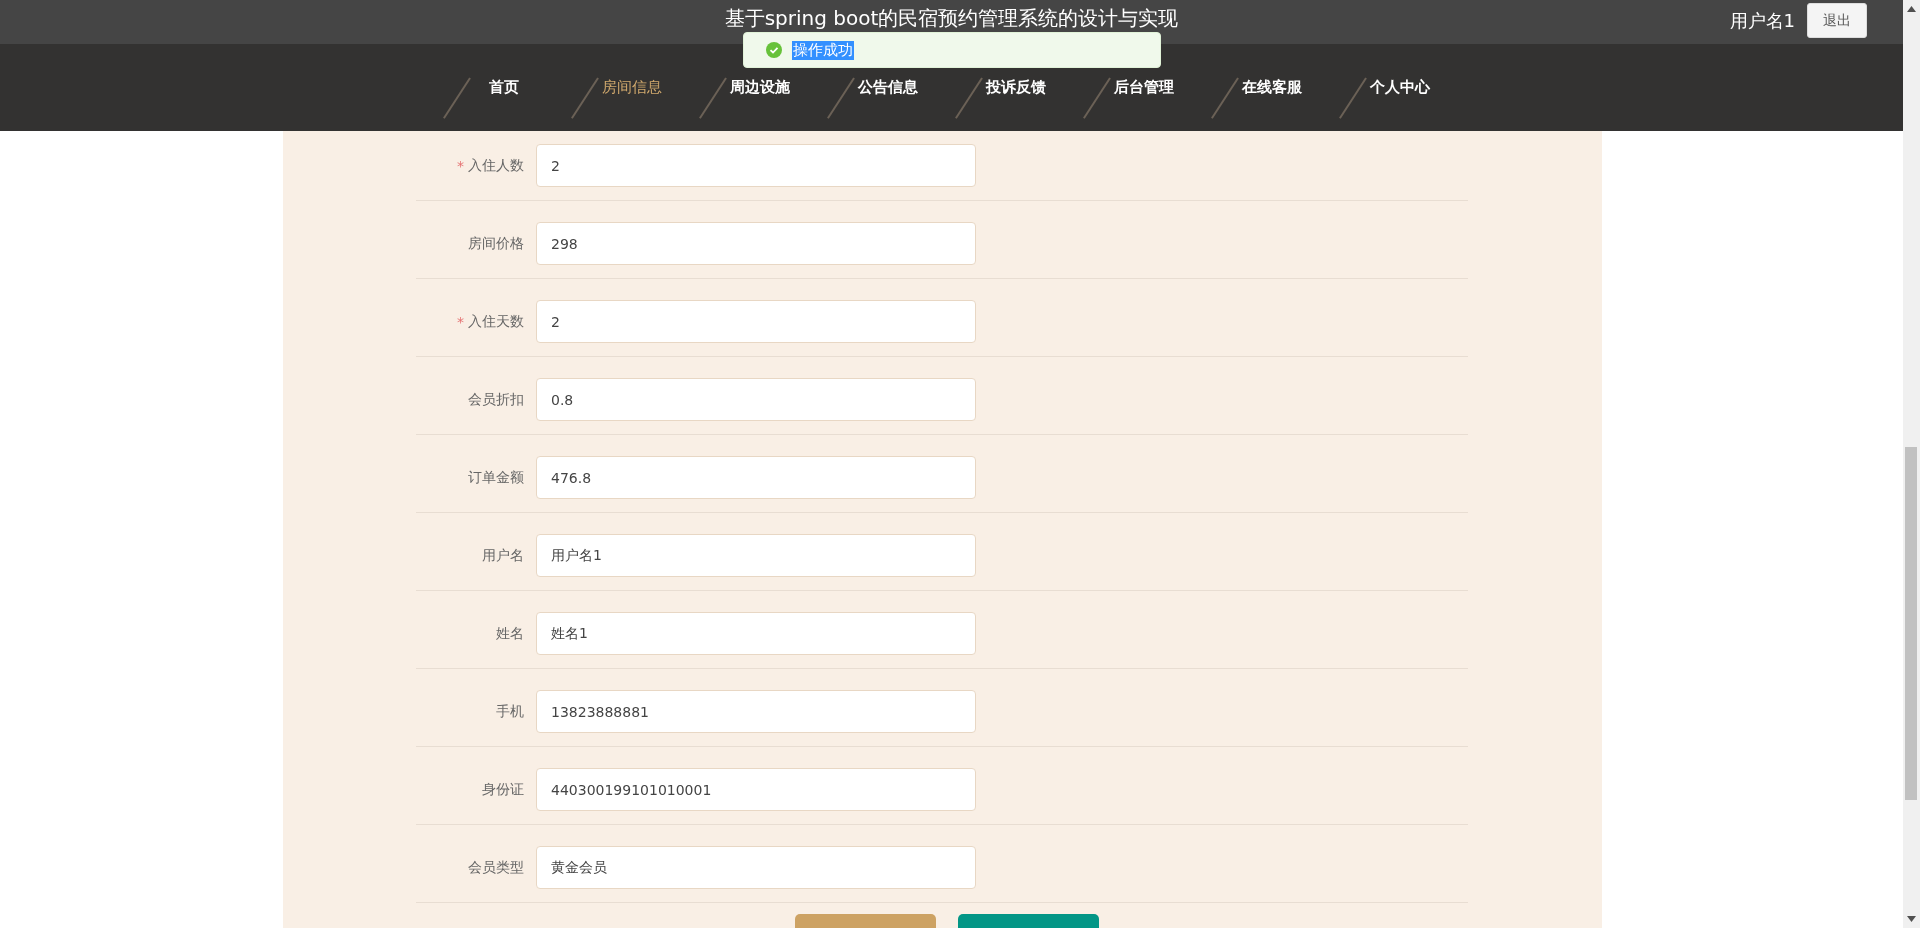  I want to click on nav-link: 在线客服, so click(1271, 87).